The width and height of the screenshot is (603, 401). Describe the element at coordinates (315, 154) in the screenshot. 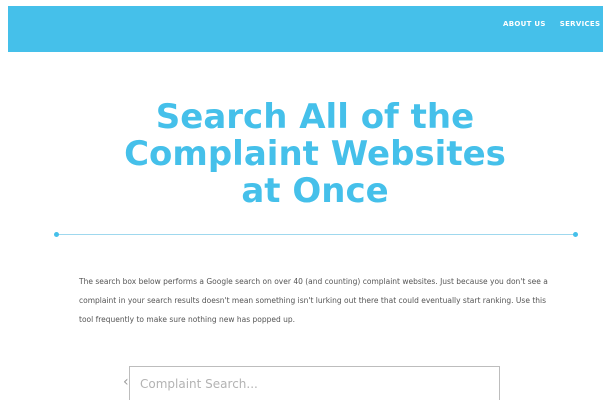

I see `page-title-line-2: Complaint Websites` at that location.